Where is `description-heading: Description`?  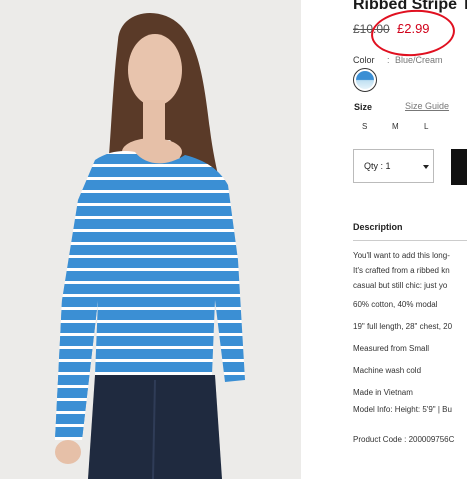 description-heading: Description is located at coordinates (378, 227).